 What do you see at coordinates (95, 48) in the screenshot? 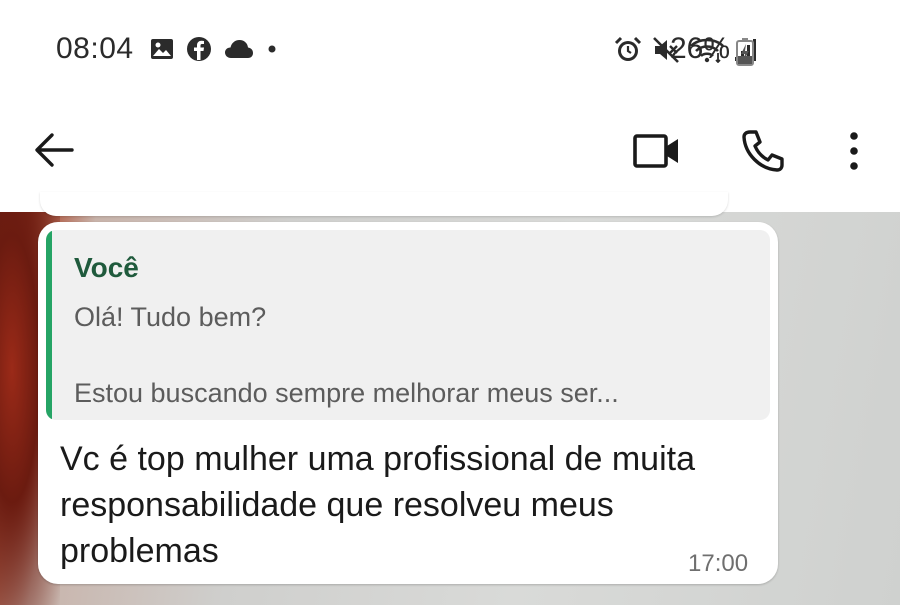
I see `status-time: 08:04` at bounding box center [95, 48].